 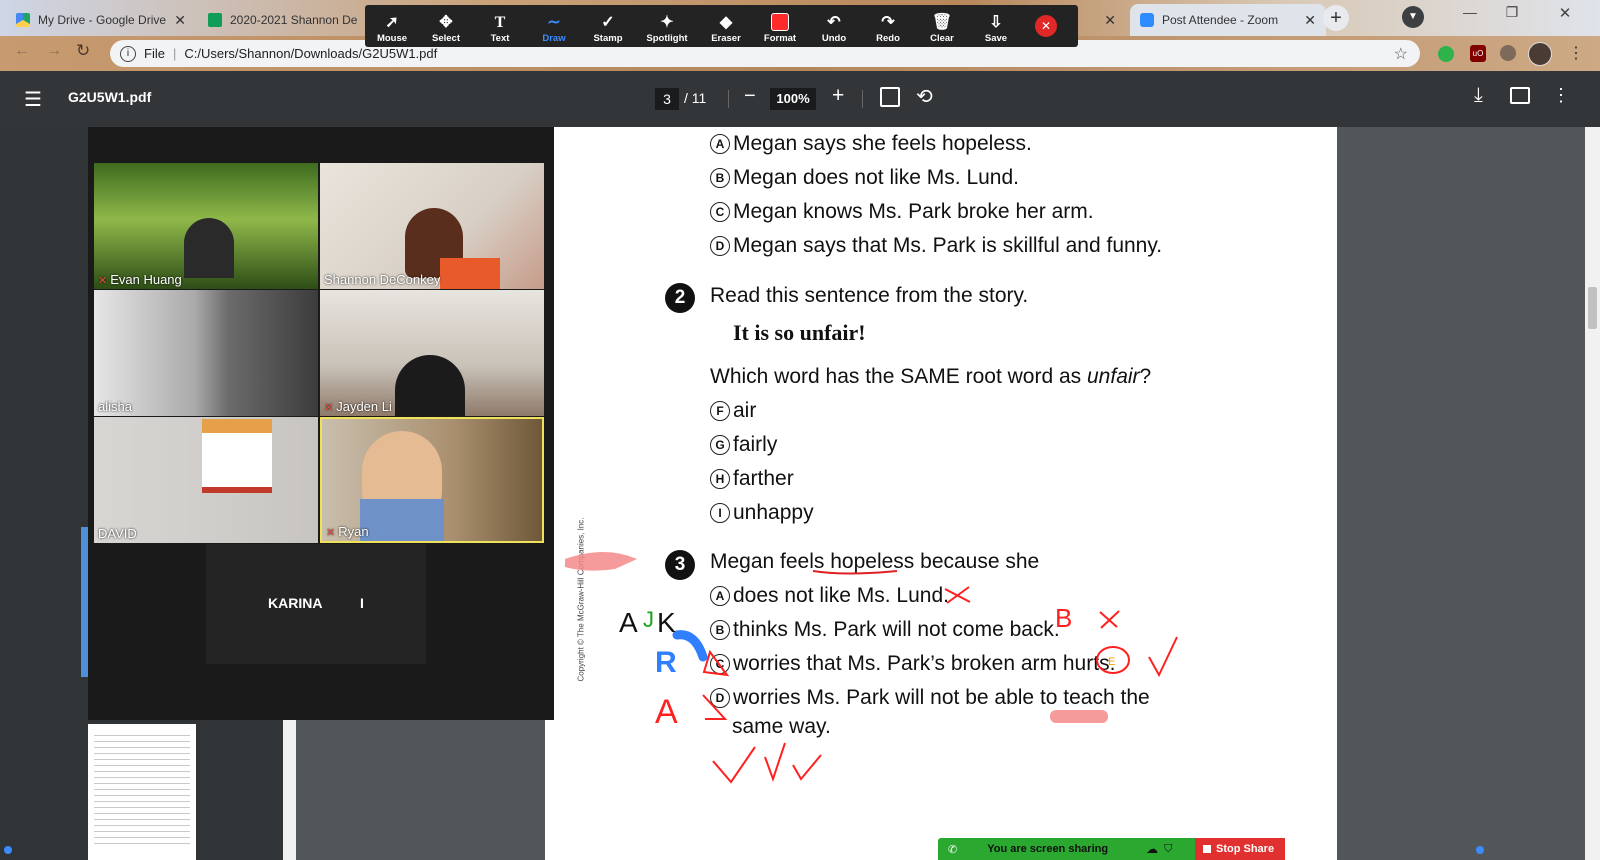 What do you see at coordinates (432, 353) in the screenshot?
I see `video-tile: ✕ Jayden Li` at bounding box center [432, 353].